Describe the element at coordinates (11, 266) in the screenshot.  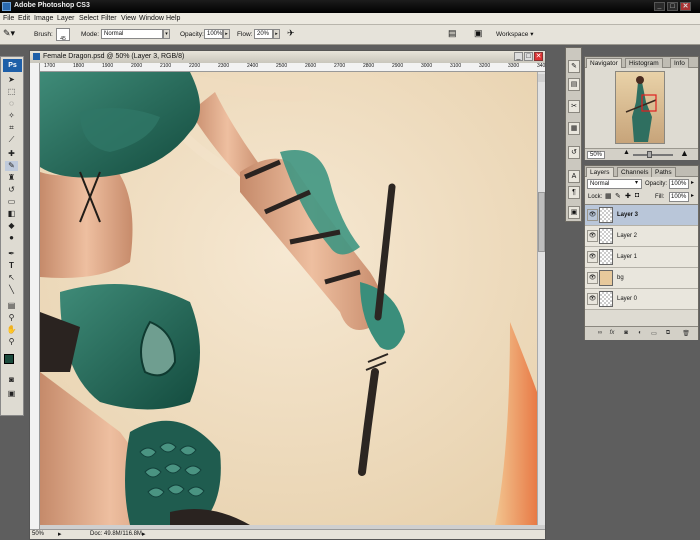
I see `type-tool-icon: T` at that location.